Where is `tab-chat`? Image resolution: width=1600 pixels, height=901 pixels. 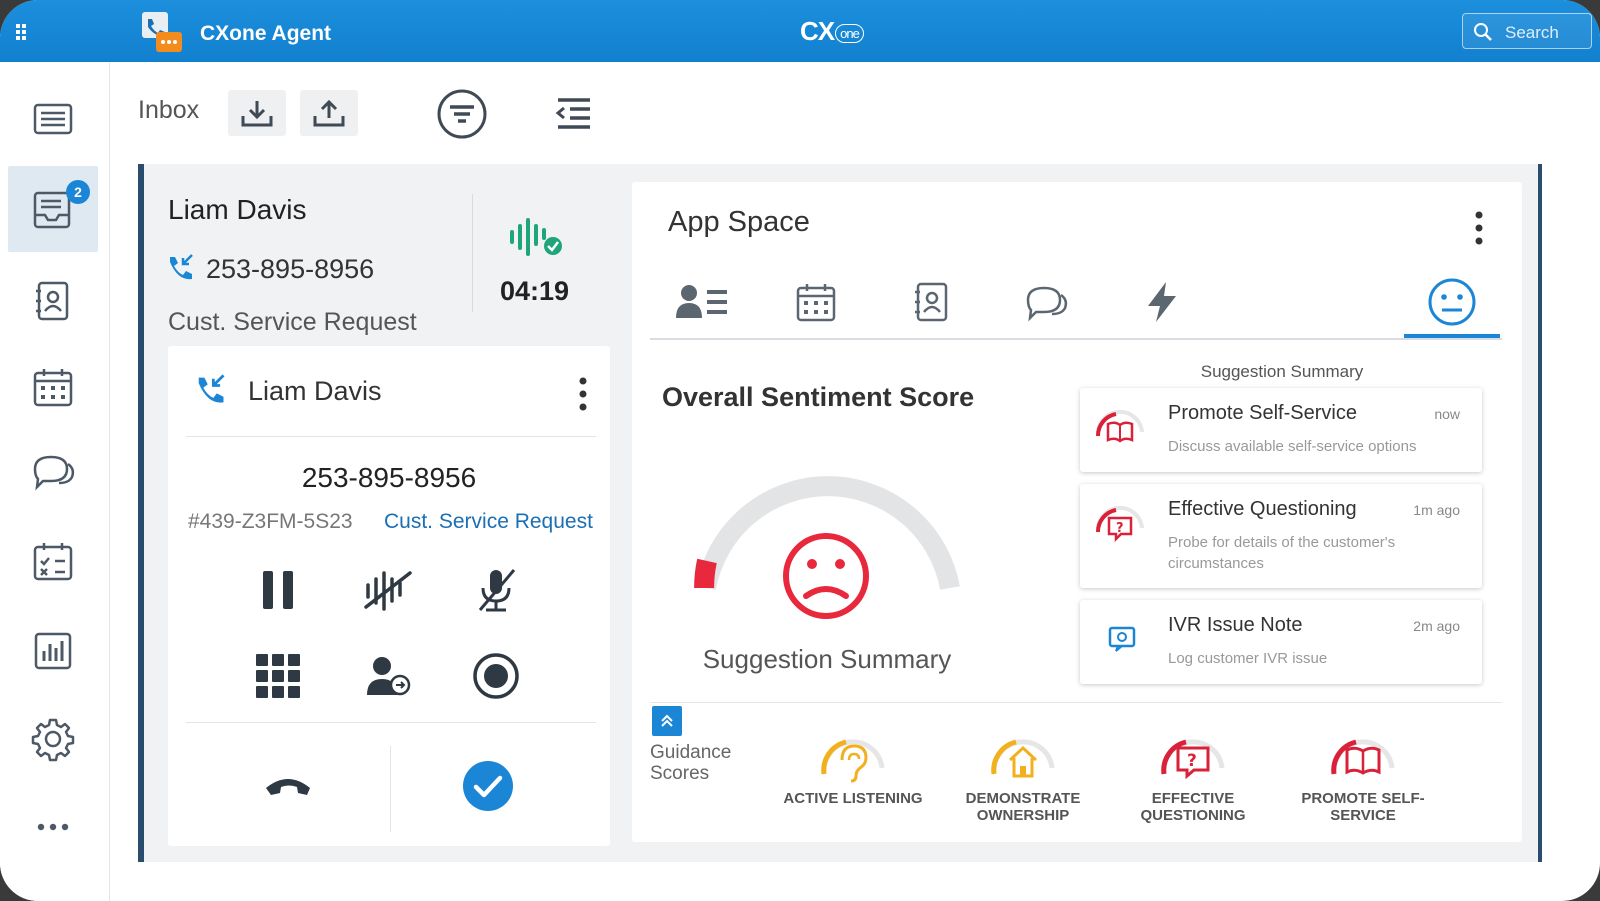 tab-chat is located at coordinates (1046, 302).